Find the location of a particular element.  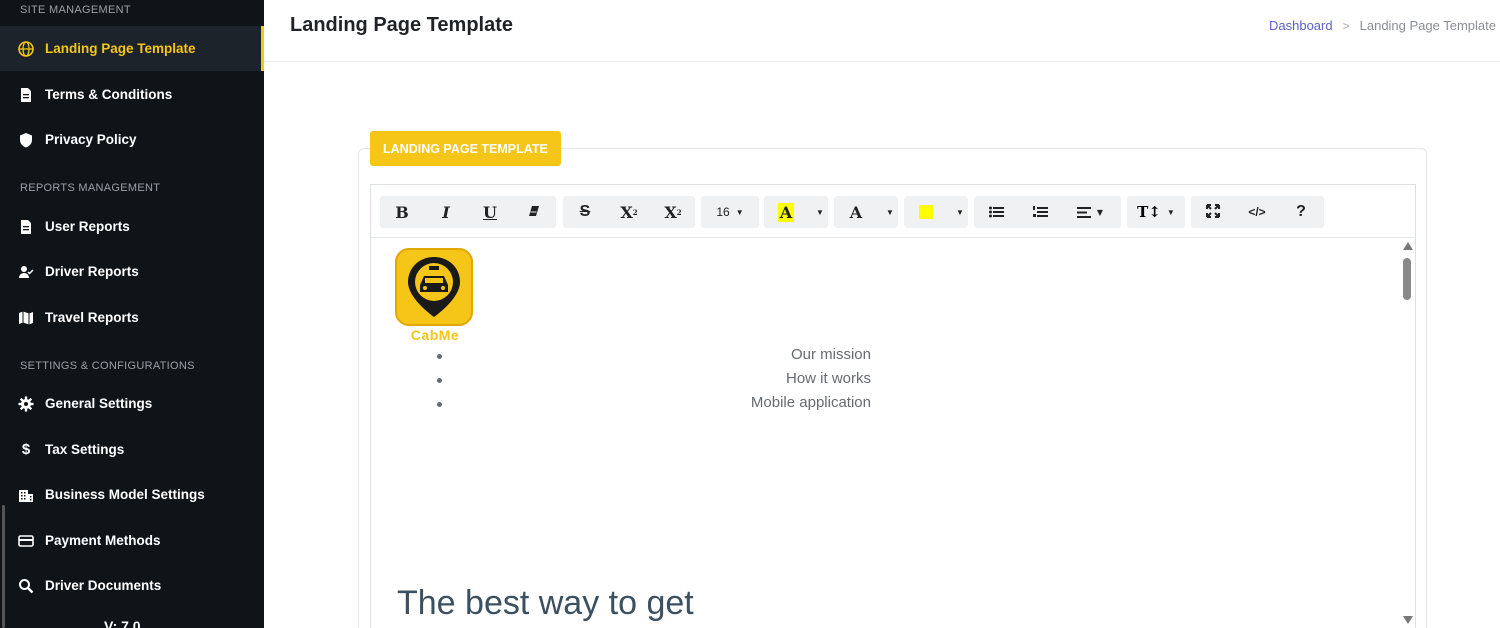

ordered-list-button is located at coordinates (1040, 212).